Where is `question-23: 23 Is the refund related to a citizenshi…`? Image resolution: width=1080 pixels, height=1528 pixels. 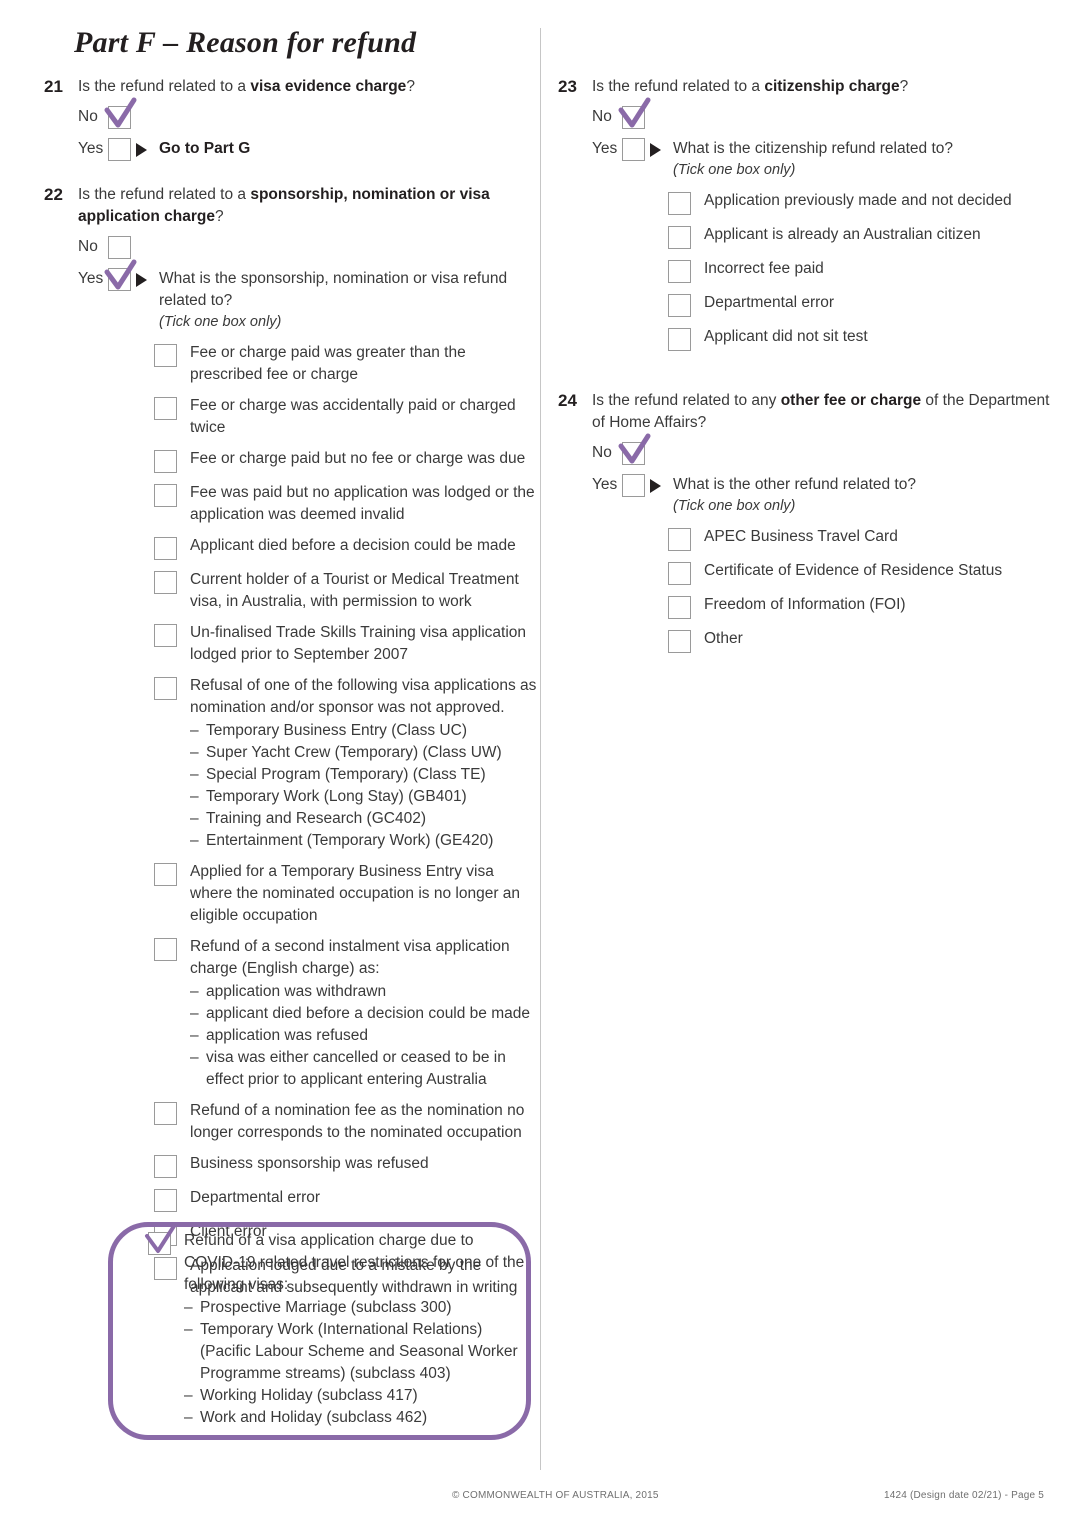 question-23: 23 Is the refund related to a citizenshi… is located at coordinates (808, 213).